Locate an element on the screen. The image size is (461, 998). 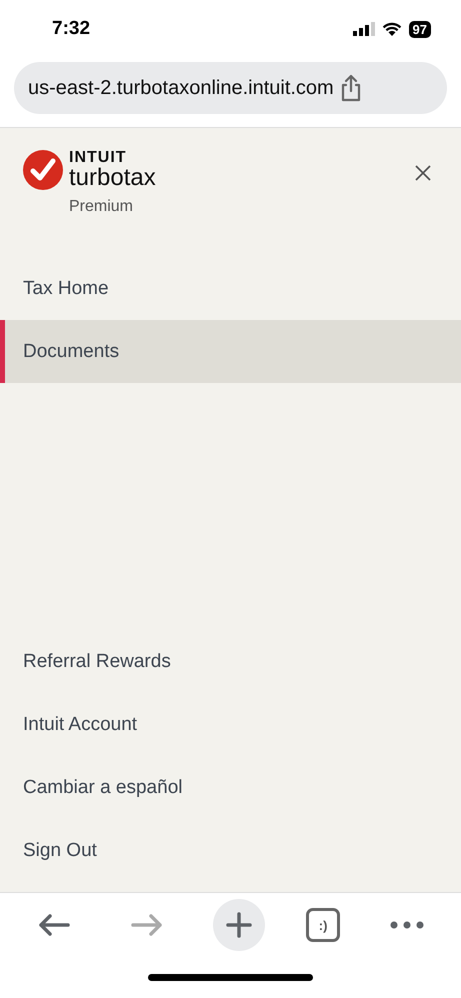
menu-item: Tax Home is located at coordinates (230, 288).